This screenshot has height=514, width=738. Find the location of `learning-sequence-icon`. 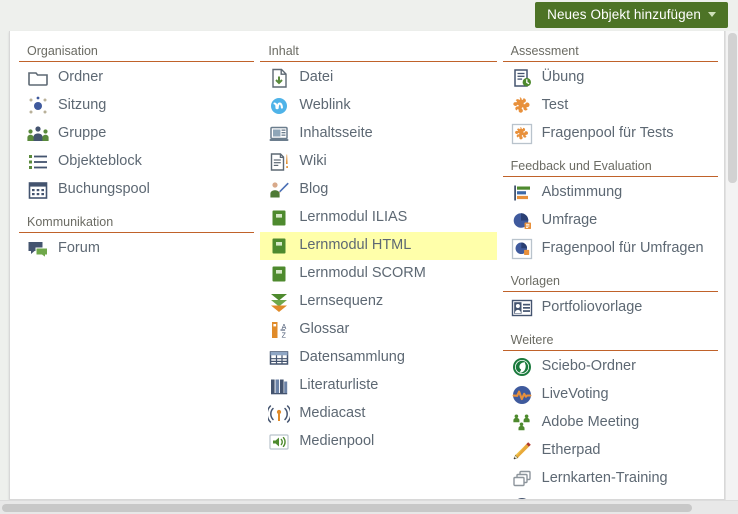

learning-sequence-icon is located at coordinates (279, 302).